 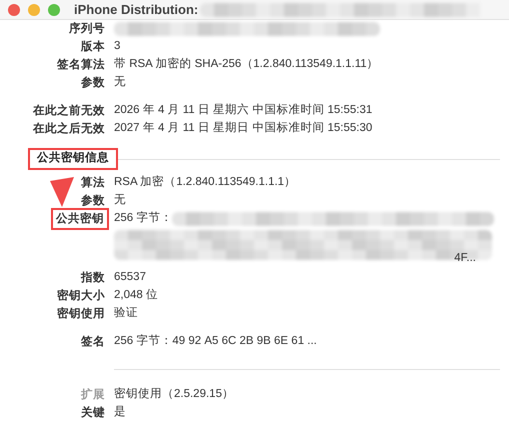 What do you see at coordinates (87, 29) in the screenshot?
I see `field-label: 序列号` at bounding box center [87, 29].